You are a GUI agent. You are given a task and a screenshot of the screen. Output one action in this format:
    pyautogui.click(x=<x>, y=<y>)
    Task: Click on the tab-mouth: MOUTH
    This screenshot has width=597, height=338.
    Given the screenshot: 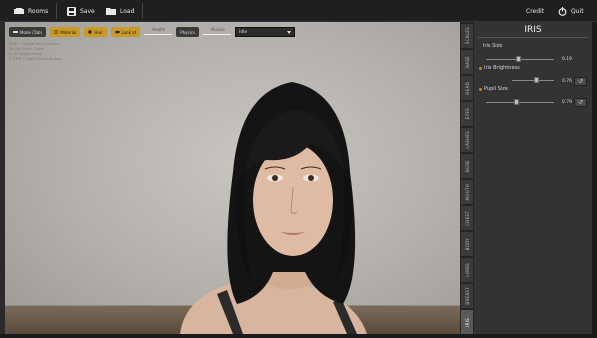 What is the action you would take?
    pyautogui.click(x=467, y=192)
    